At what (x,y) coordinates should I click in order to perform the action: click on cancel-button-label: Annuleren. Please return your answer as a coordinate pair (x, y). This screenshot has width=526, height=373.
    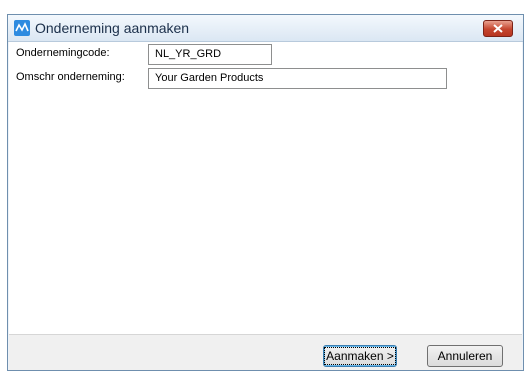
    Looking at the image, I should click on (465, 356).